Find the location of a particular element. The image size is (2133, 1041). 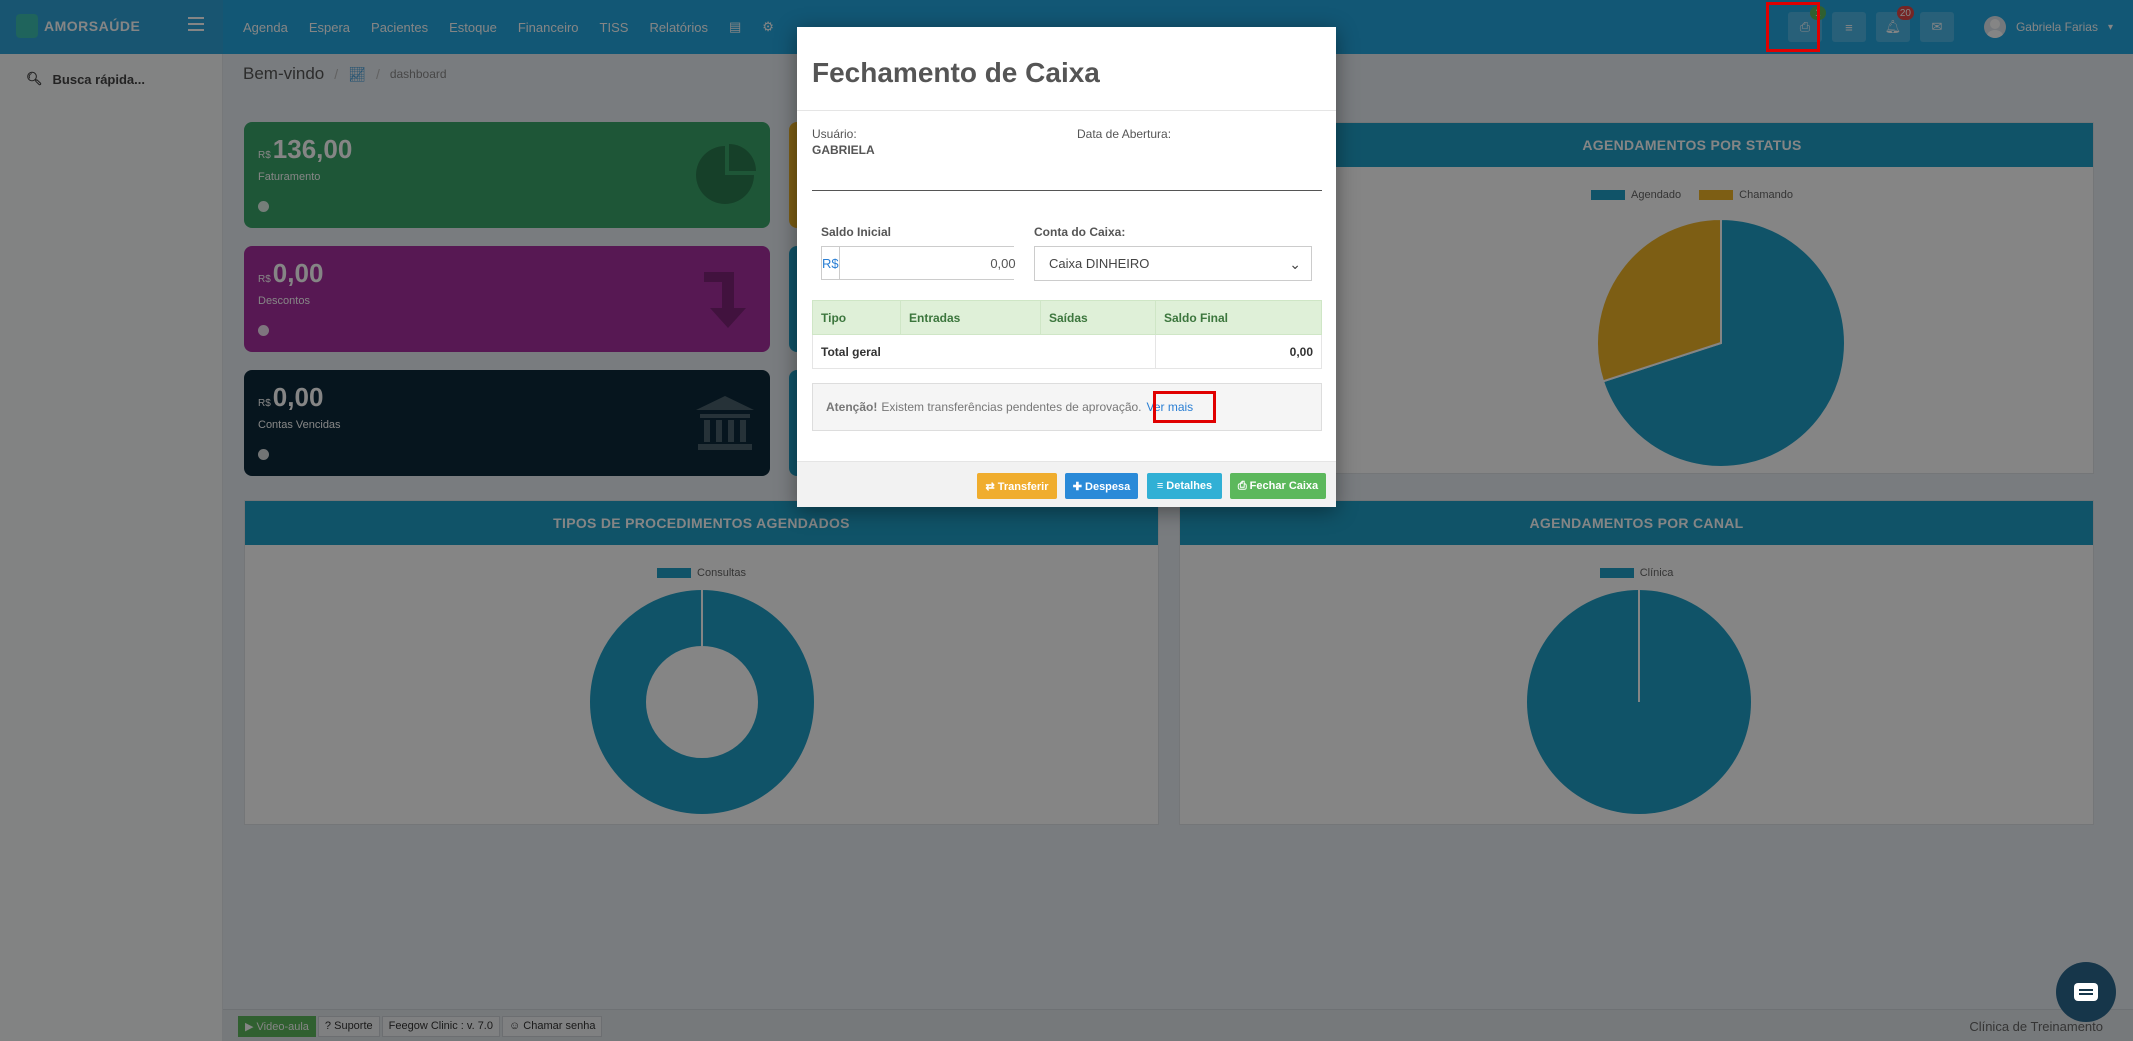

account-label: Conta do Caixa: is located at coordinates (1080, 232).